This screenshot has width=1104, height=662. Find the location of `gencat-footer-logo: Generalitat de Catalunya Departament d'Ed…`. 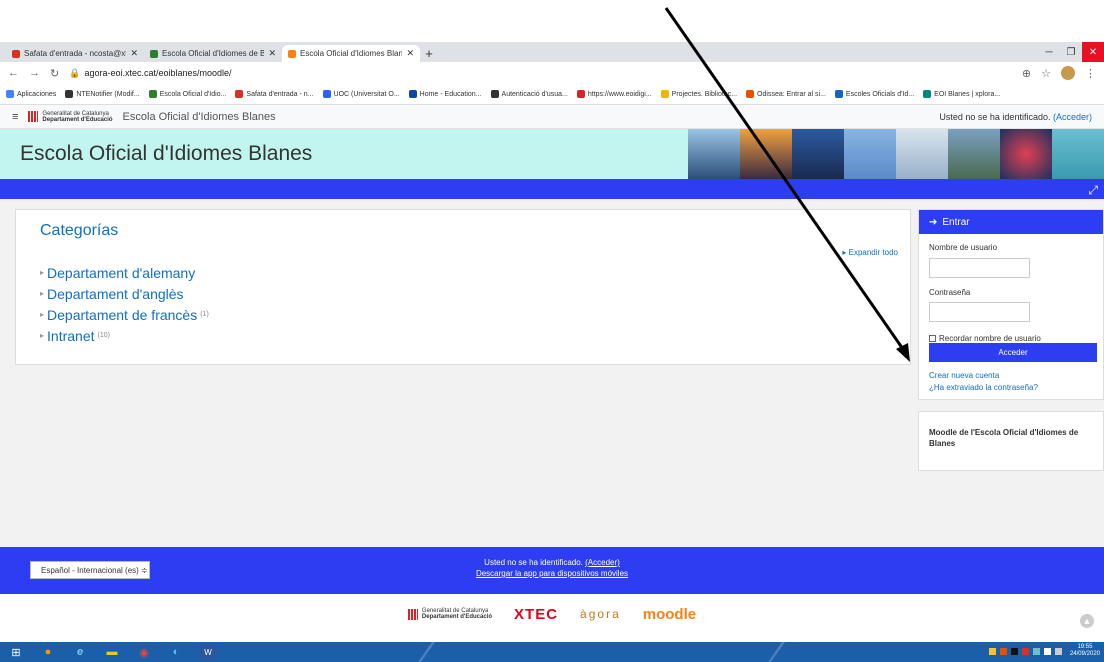

gencat-footer-logo: Generalitat de Catalunya Departament d'Ed… is located at coordinates (449, 614).